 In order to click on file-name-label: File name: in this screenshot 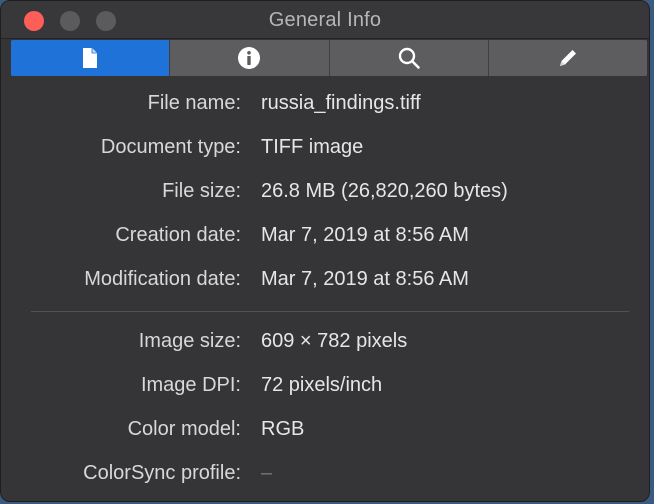, I will do `click(194, 103)`.